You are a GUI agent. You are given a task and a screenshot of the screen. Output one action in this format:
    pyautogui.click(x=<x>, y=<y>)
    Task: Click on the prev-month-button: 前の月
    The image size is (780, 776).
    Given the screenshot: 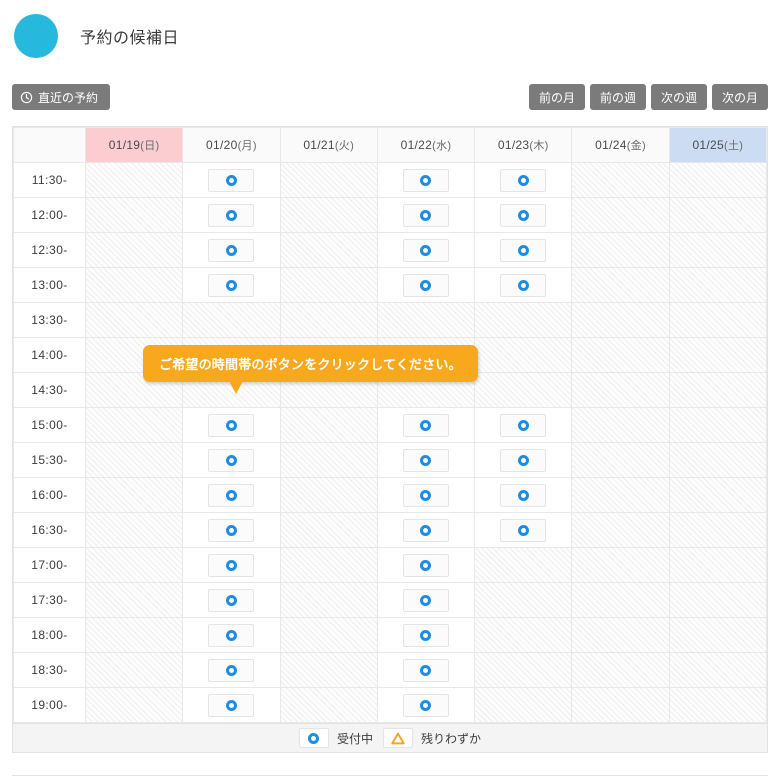 What is the action you would take?
    pyautogui.click(x=556, y=97)
    